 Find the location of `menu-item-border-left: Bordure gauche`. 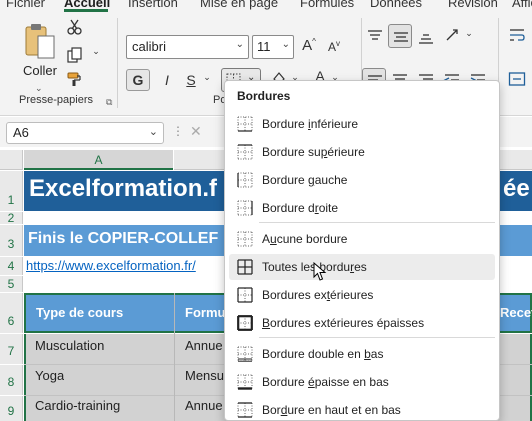

menu-item-border-left: Bordure gauche is located at coordinates (362, 180).